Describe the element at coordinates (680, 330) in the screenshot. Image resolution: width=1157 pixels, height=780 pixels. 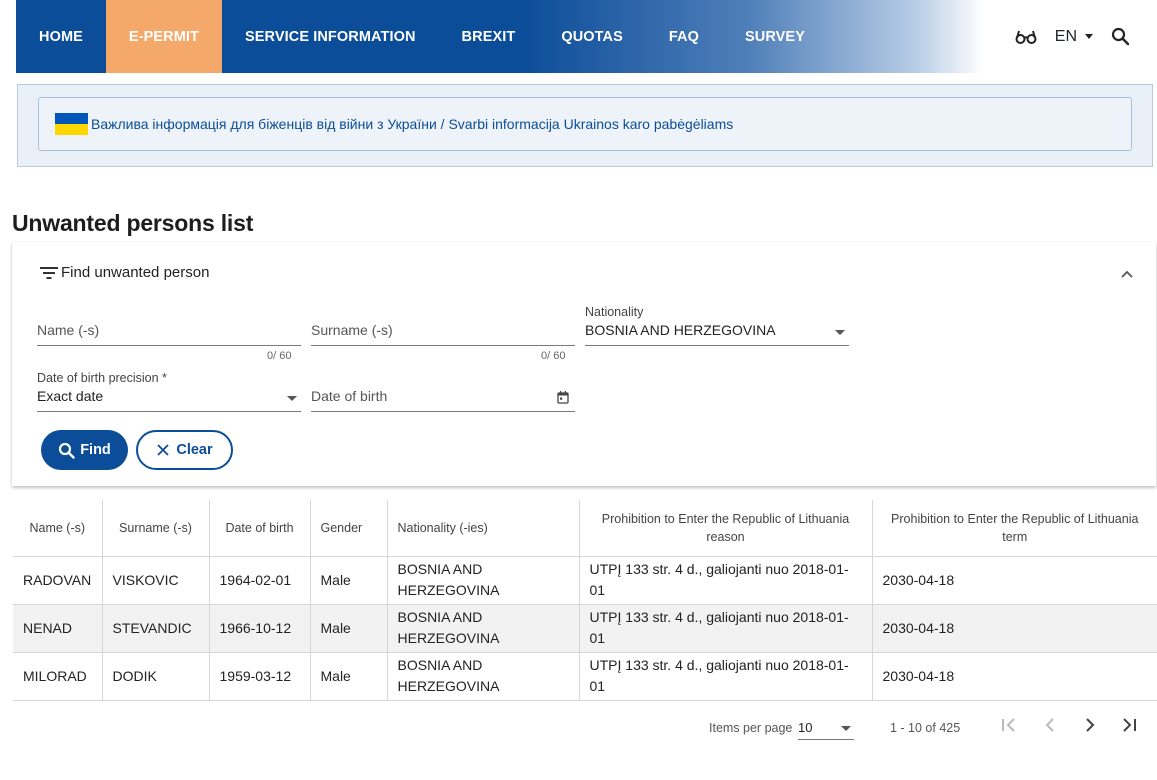
I see `nationality-value: BOSNIA AND HERZEGOVINA` at that location.